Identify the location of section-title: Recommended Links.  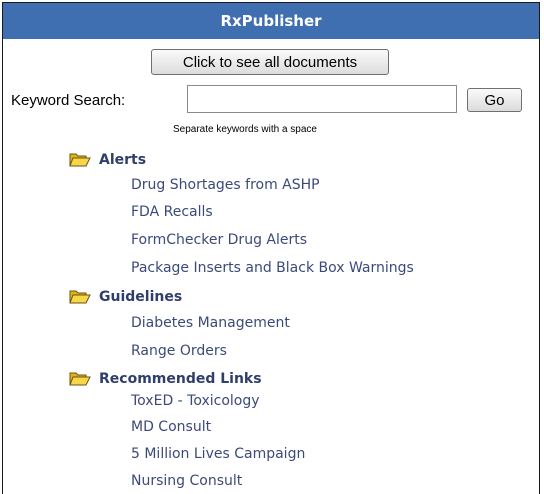
(180, 378).